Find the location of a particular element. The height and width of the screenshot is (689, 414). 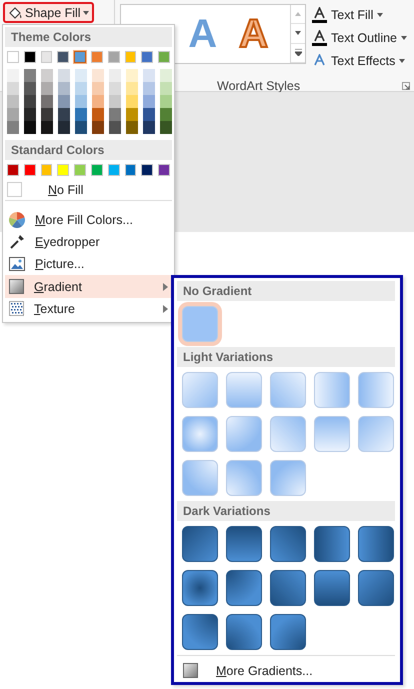

text-format-button: Text Effects is located at coordinates (360, 60).